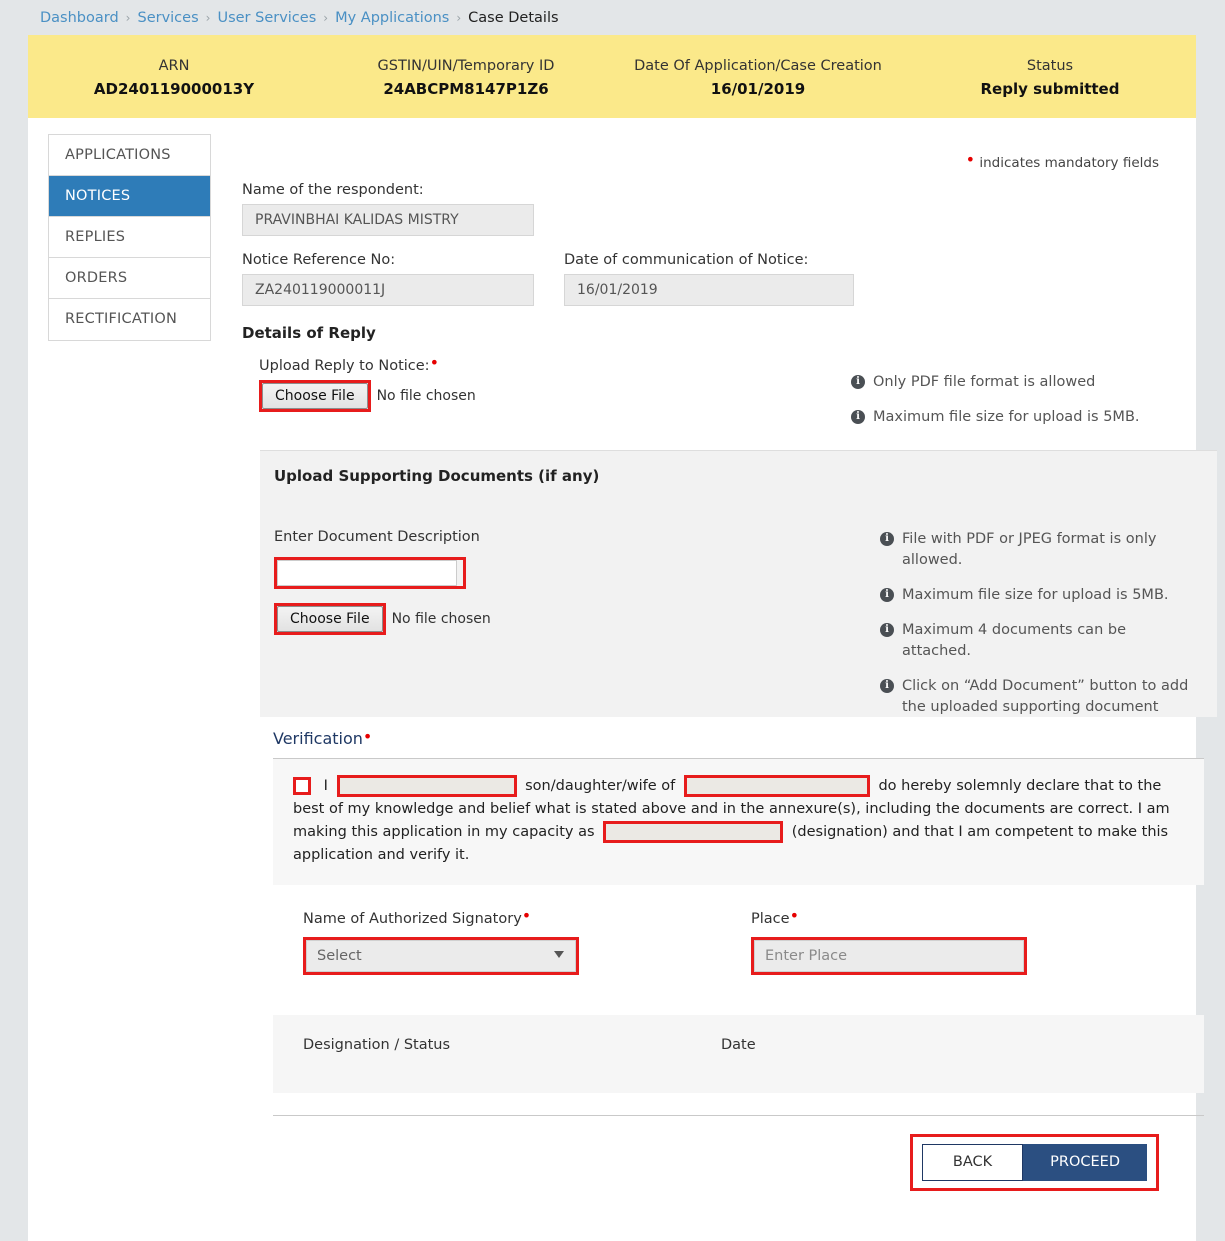 Image resolution: width=1225 pixels, height=1241 pixels. I want to click on sidebar-item-replies: REPLIES, so click(129, 237).